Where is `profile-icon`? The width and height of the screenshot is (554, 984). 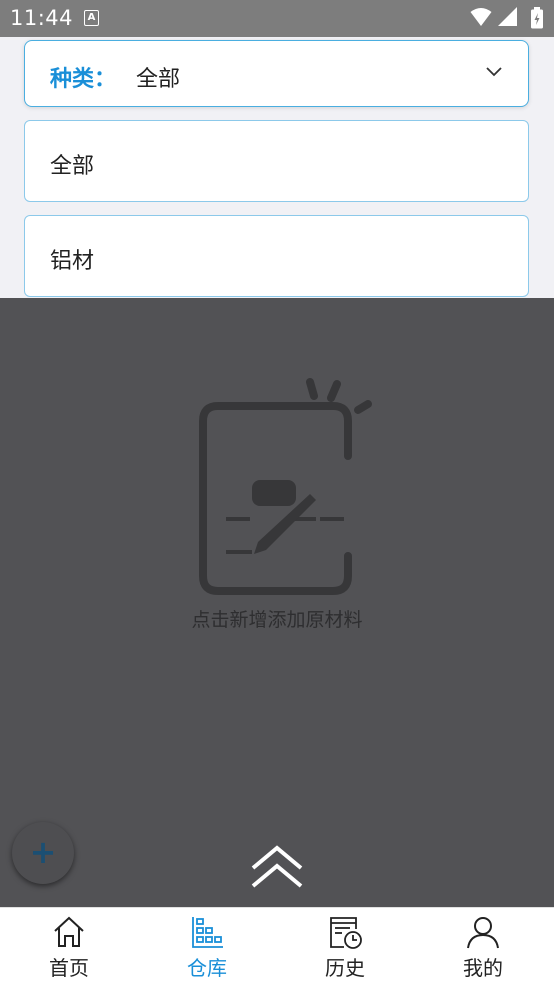 profile-icon is located at coordinates (483, 933).